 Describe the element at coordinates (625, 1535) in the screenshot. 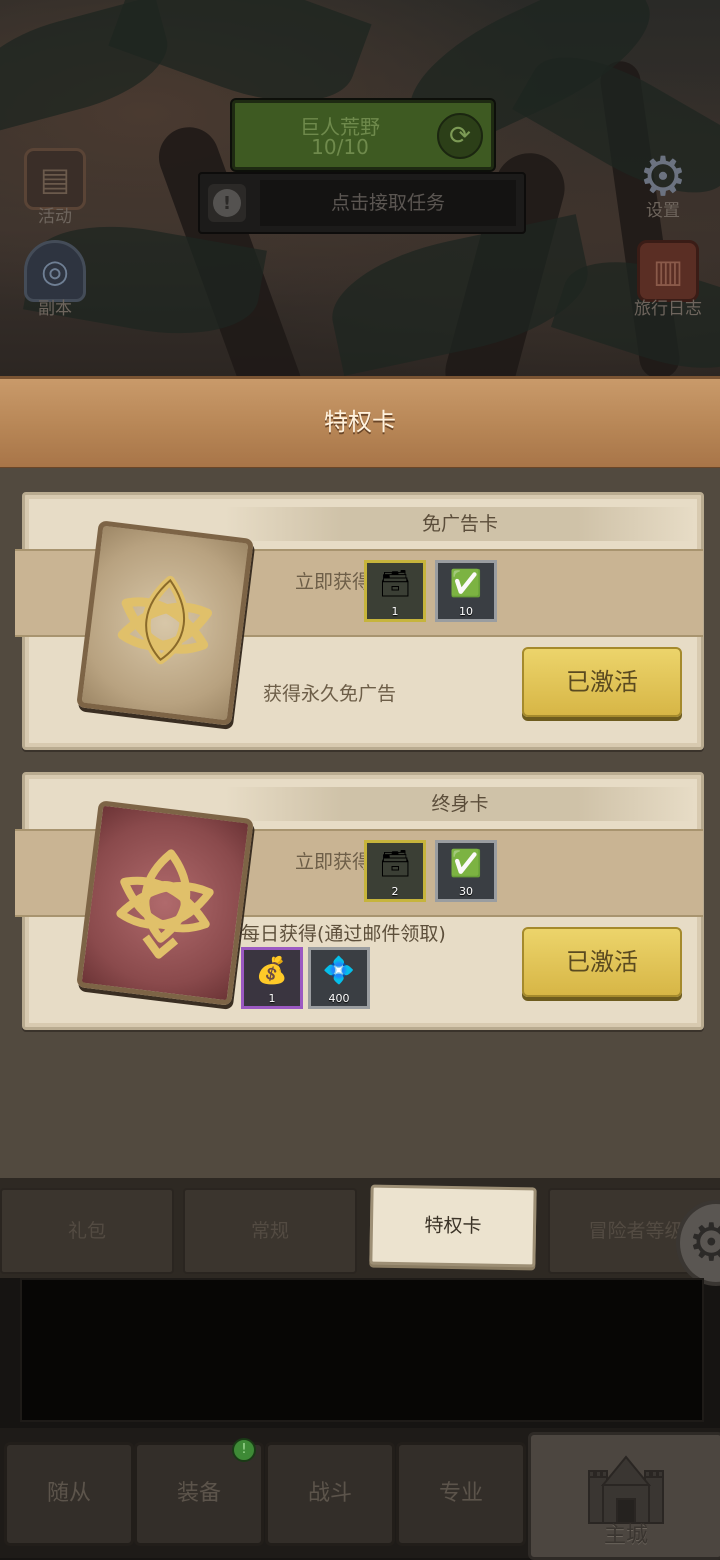

I see `nav-main-city-label: 主城` at that location.